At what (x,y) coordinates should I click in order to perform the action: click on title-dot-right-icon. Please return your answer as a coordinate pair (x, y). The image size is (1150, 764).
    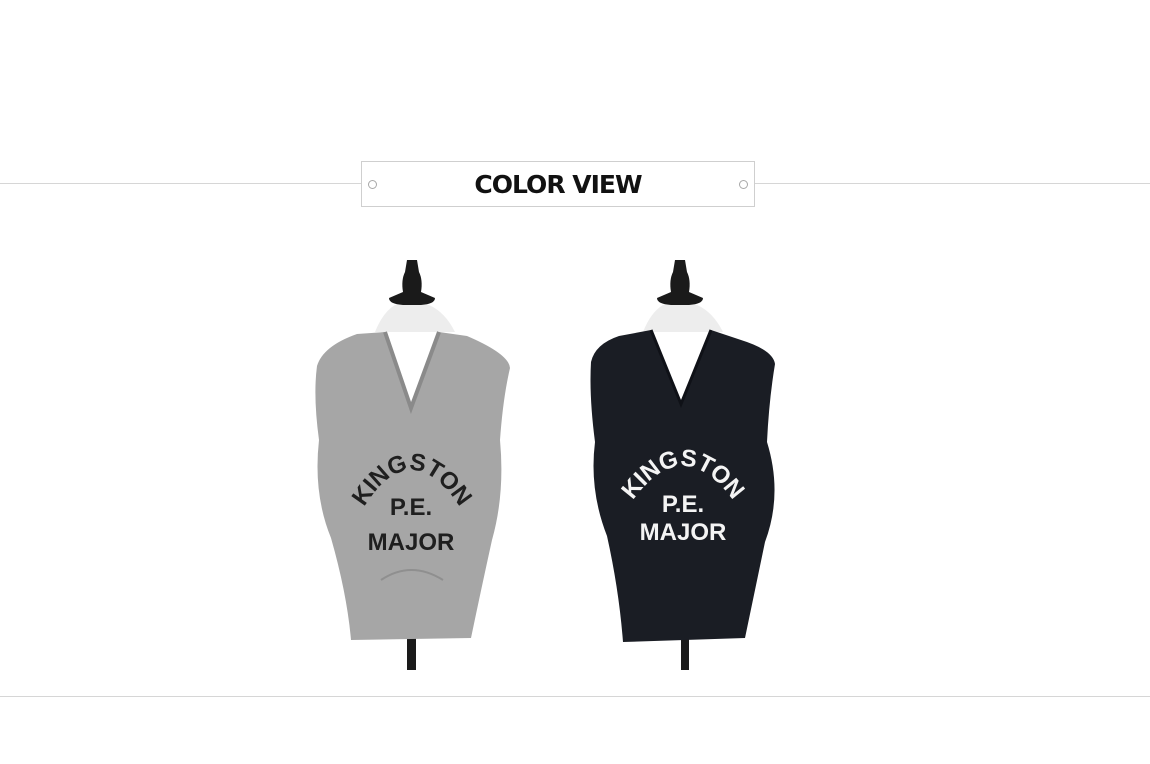
    Looking at the image, I should click on (743, 184).